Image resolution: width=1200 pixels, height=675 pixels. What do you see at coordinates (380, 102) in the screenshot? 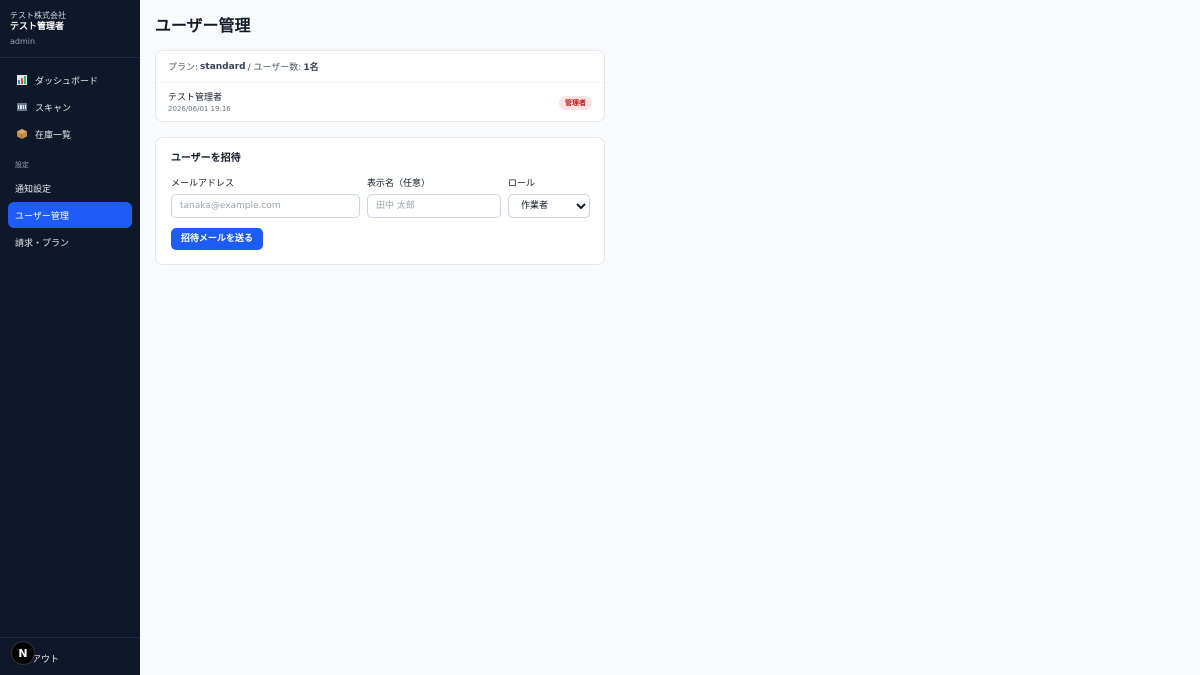
I see `list-item: テスト管理者 2026/06/01 19:16 管理者` at bounding box center [380, 102].